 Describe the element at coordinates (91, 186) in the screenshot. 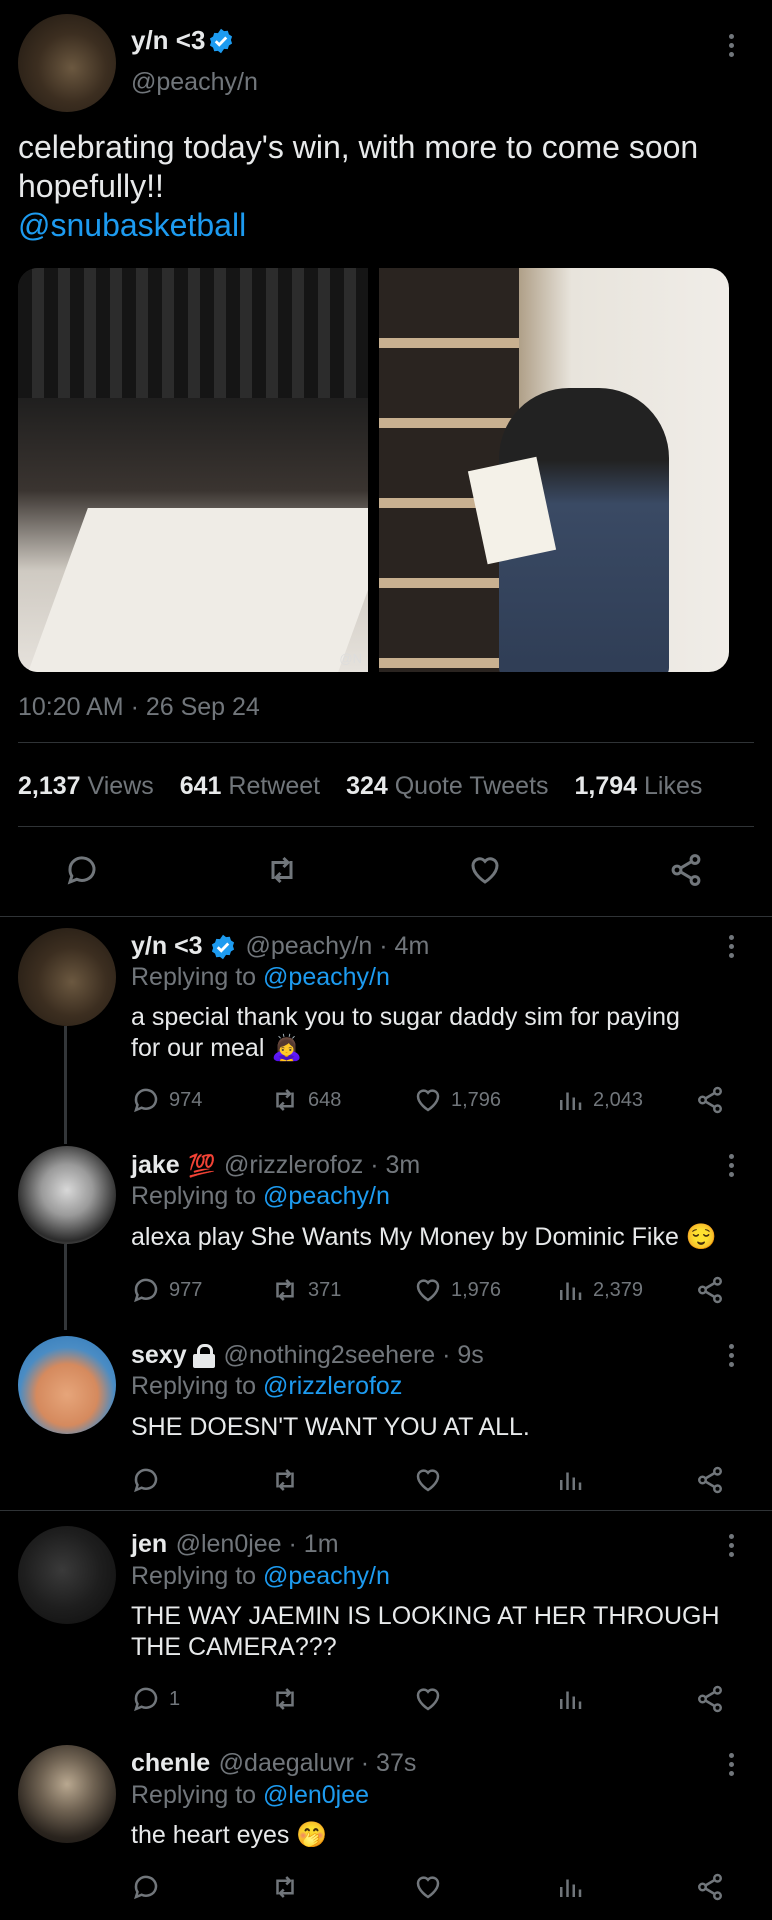

I see `tweet-text-line-2: hopefully!!` at that location.